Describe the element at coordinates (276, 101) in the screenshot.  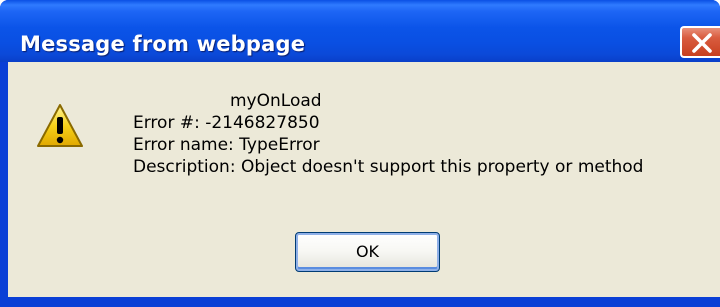
I see `message-function-name: myOnLoad` at that location.